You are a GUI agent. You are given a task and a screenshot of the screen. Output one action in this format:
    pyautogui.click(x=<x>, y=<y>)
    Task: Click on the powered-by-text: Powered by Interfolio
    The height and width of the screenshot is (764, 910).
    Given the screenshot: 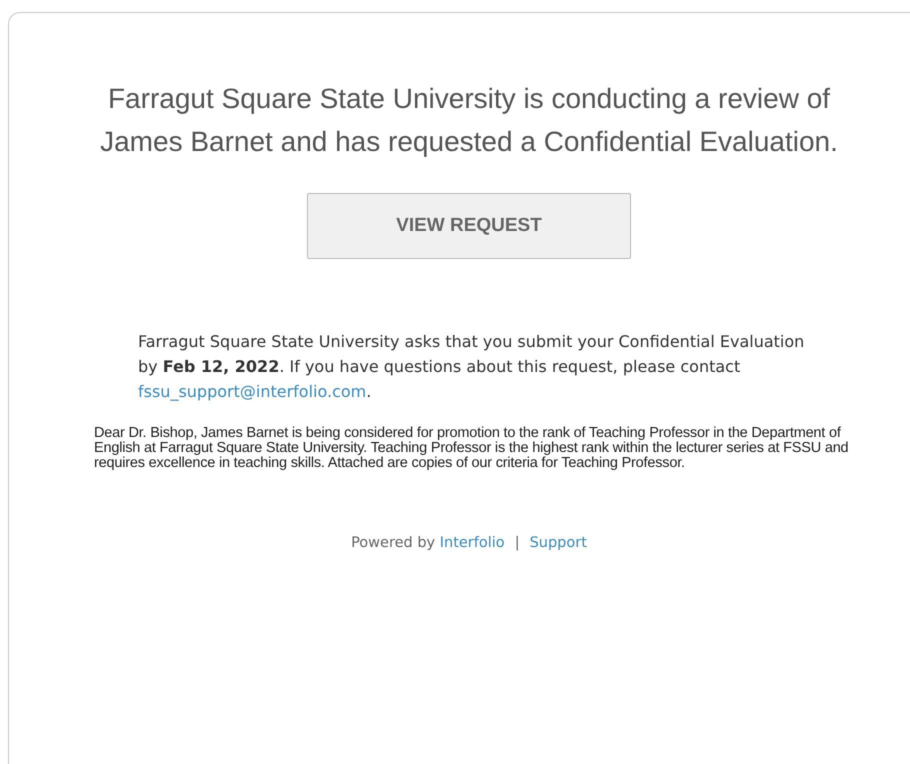 What is the action you would take?
    pyautogui.click(x=428, y=543)
    